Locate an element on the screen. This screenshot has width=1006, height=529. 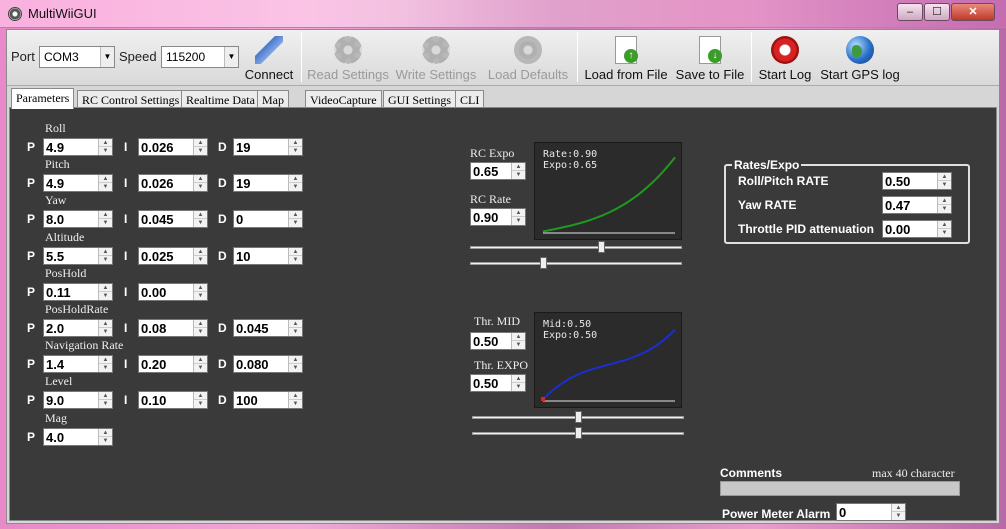
power-meter-alarm-input: 0 ▲ ▼ is located at coordinates (871, 512).